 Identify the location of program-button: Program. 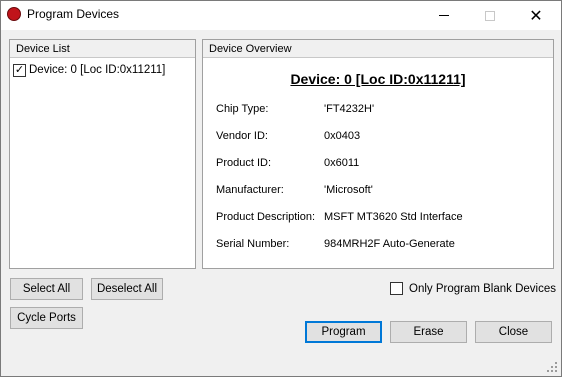
(343, 332).